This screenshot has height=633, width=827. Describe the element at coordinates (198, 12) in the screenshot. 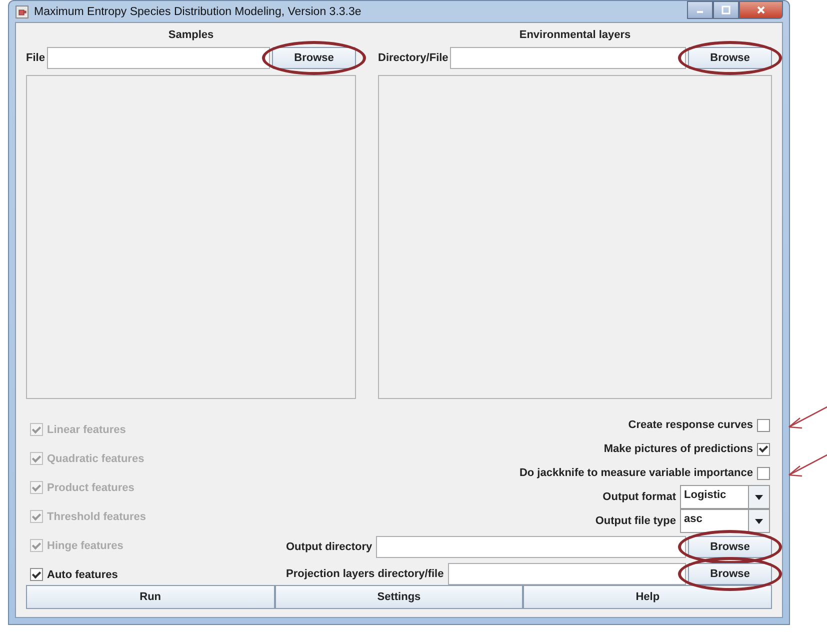

I see `window-title: Maximum Entropy Species Distribution Modeling, Version 3.3.3e` at that location.